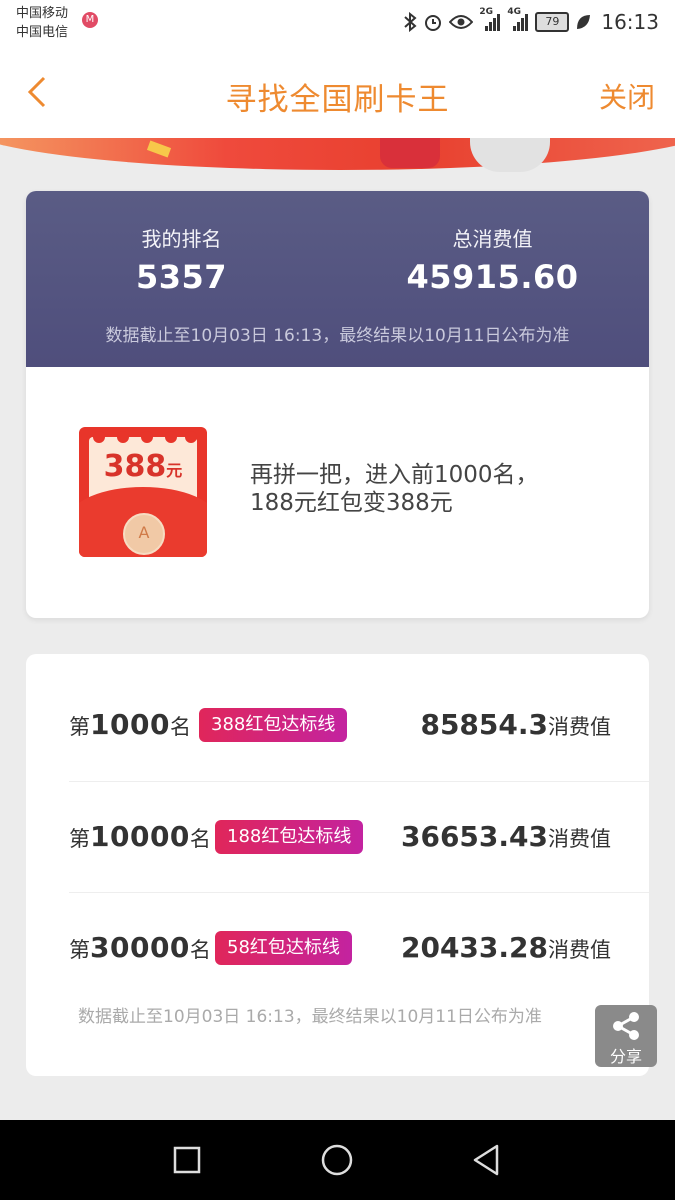 The height and width of the screenshot is (1200, 675). I want to click on status-icons: 2G 4G 79 16:13, so click(531, 20).